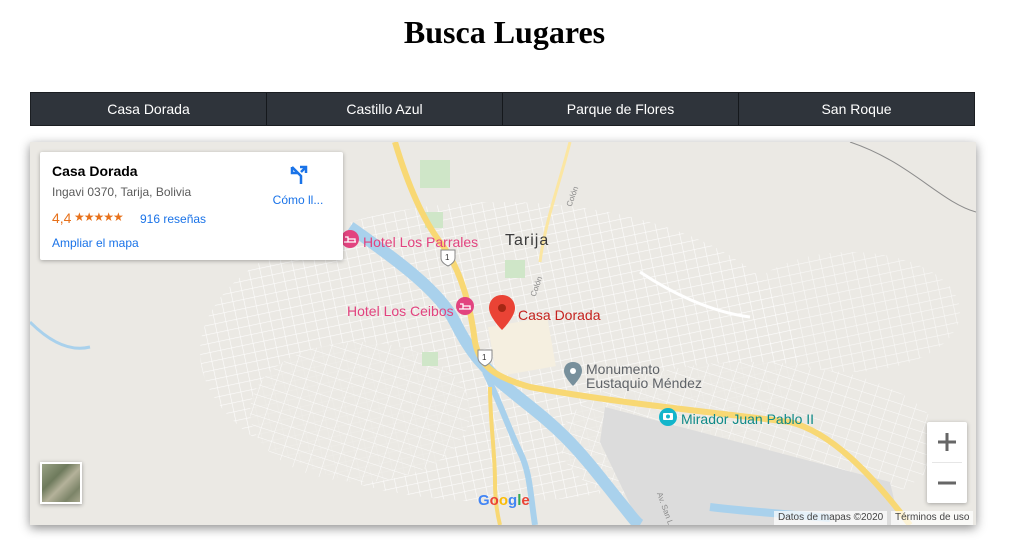 This screenshot has height=554, width=1009. I want to click on zoom-out-button, so click(947, 483).